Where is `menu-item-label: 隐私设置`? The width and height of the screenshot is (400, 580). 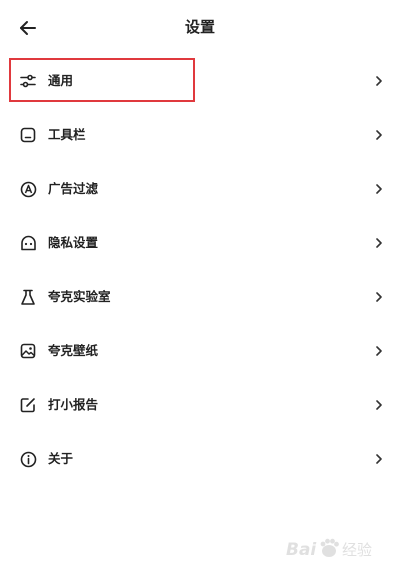
menu-item-label: 隐私设置 is located at coordinates (73, 242).